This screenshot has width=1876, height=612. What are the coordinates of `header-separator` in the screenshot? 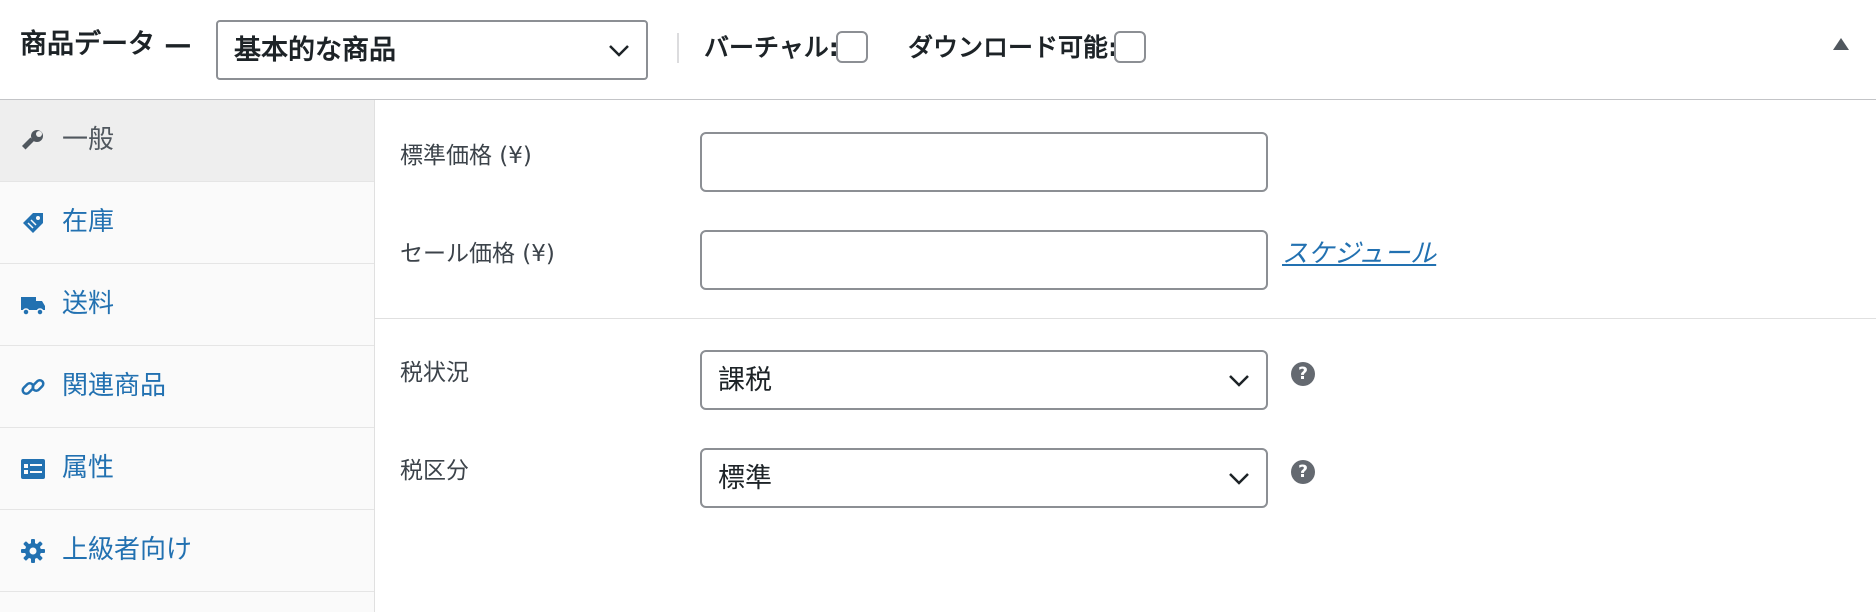 It's located at (678, 48).